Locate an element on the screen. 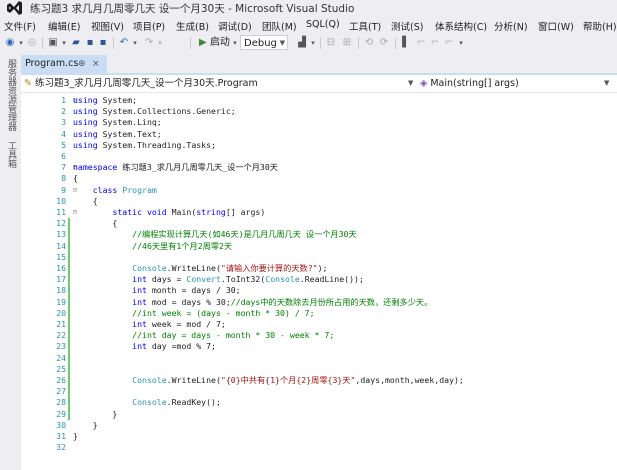 The height and width of the screenshot is (470, 617). code-line: 25 is located at coordinates (319, 369).